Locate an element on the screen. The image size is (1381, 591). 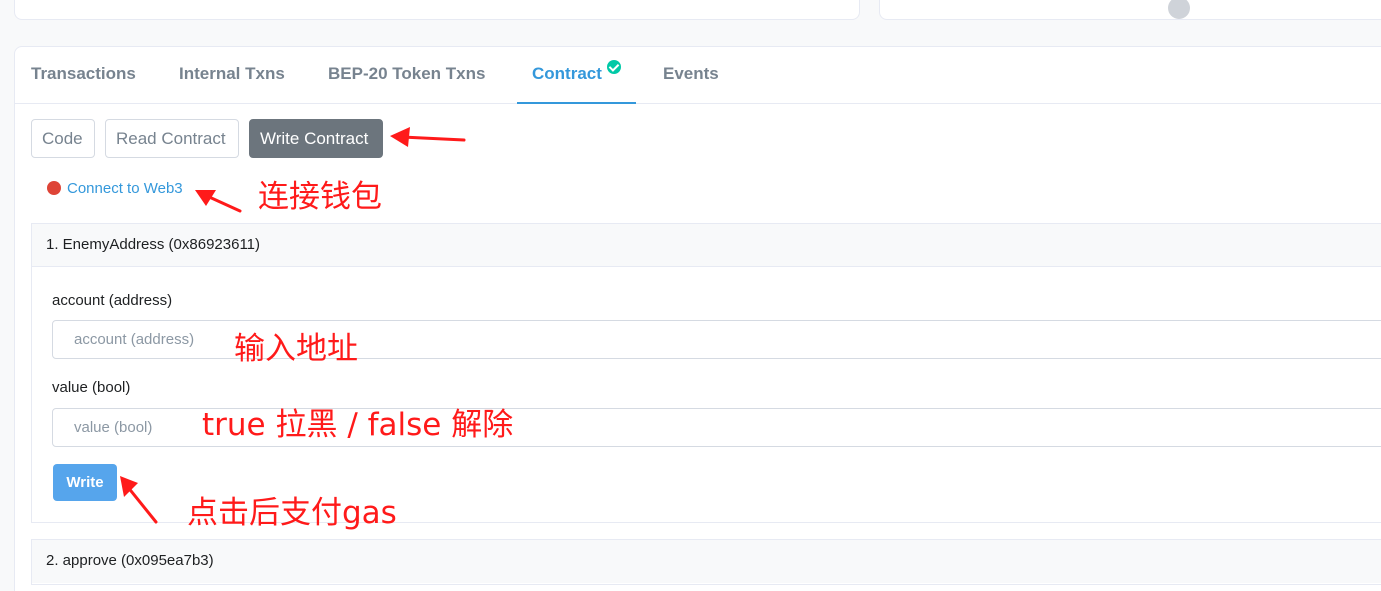
tab-transactions: Transactions is located at coordinates (83, 75).